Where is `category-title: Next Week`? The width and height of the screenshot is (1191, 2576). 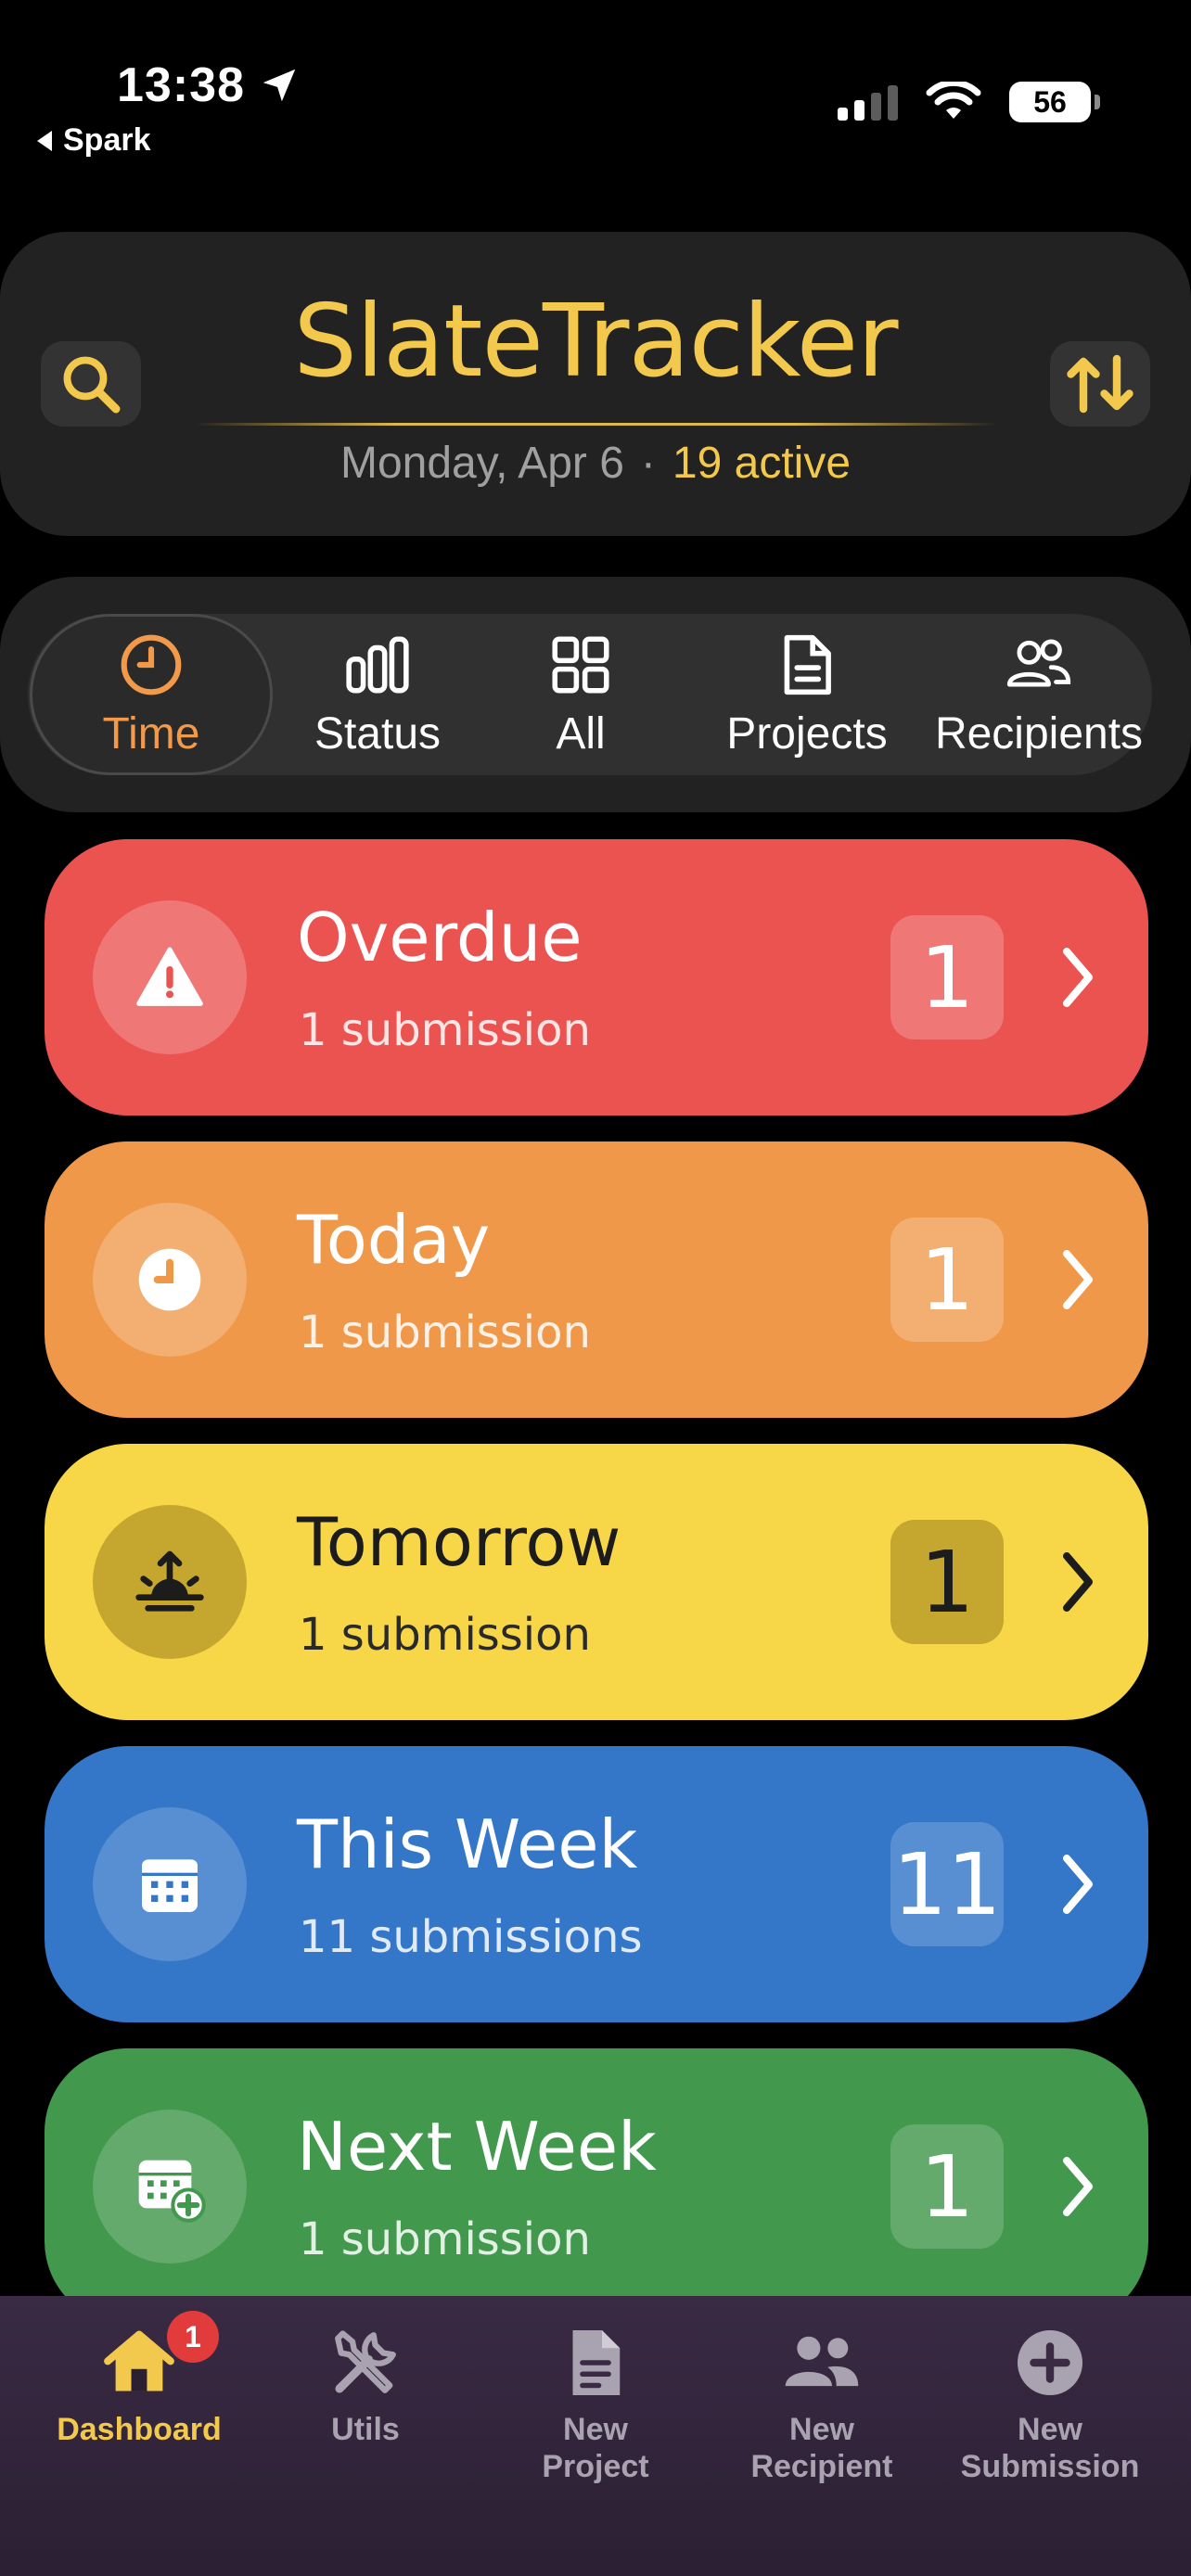 category-title: Next Week is located at coordinates (477, 2147).